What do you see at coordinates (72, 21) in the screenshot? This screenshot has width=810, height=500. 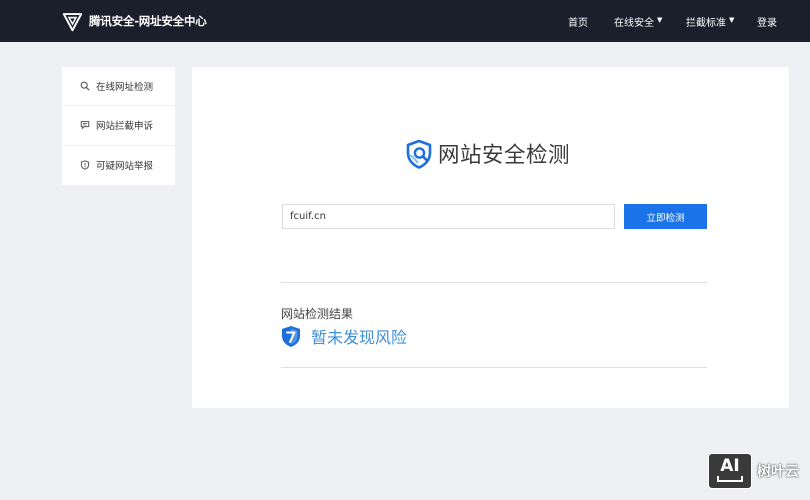 I see `tencent-security-logo-icon` at bounding box center [72, 21].